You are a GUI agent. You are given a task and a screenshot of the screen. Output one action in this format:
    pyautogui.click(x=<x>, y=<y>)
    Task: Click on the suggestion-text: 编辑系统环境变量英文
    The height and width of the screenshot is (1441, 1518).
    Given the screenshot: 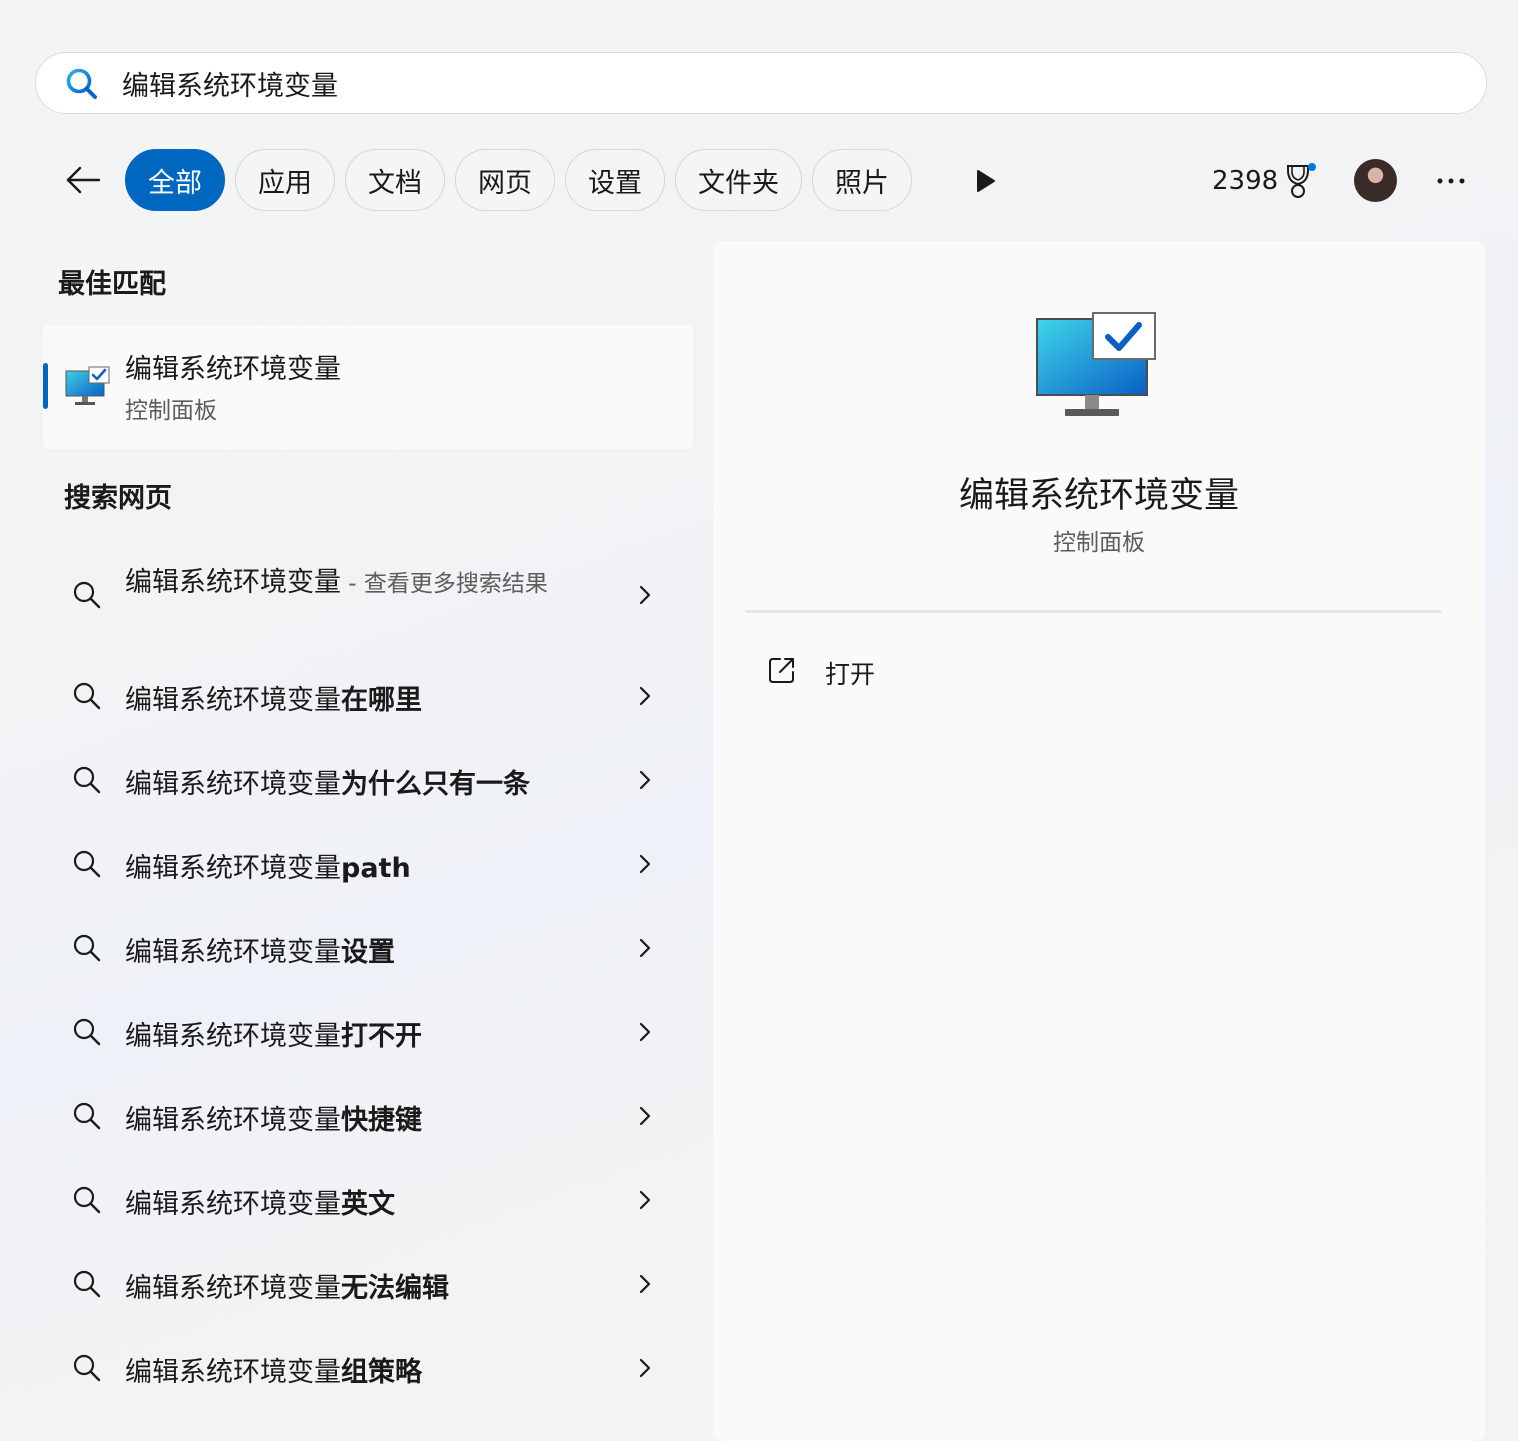 What is the action you would take?
    pyautogui.click(x=260, y=1201)
    